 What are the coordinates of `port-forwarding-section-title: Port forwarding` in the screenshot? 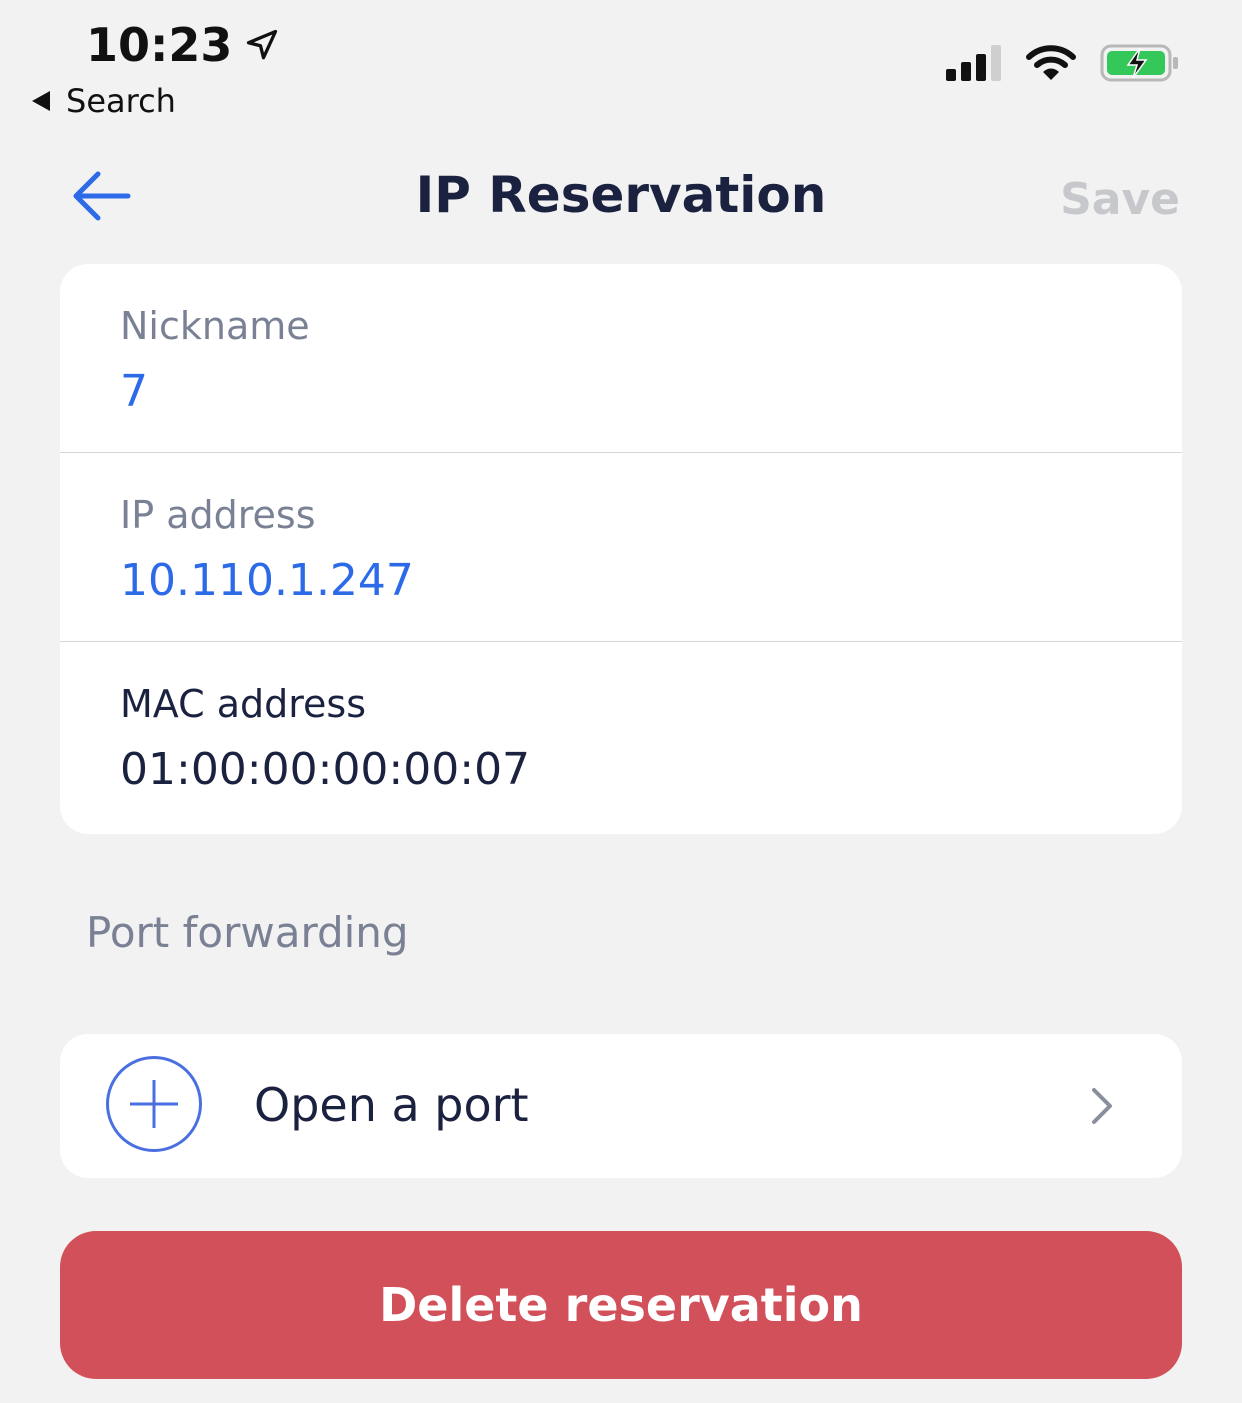 It's located at (247, 932).